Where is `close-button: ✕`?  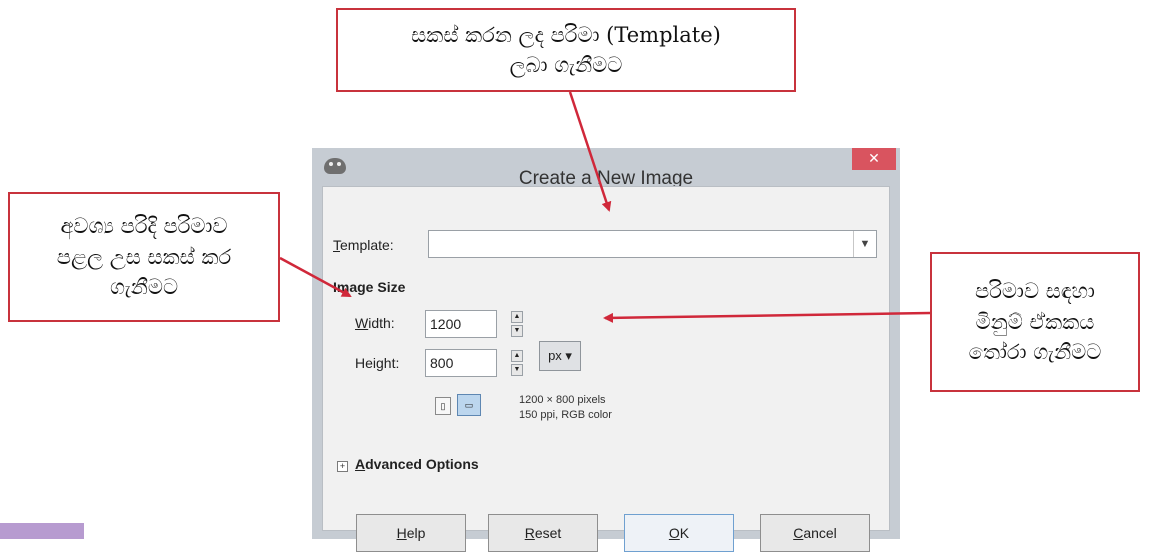 close-button: ✕ is located at coordinates (874, 159).